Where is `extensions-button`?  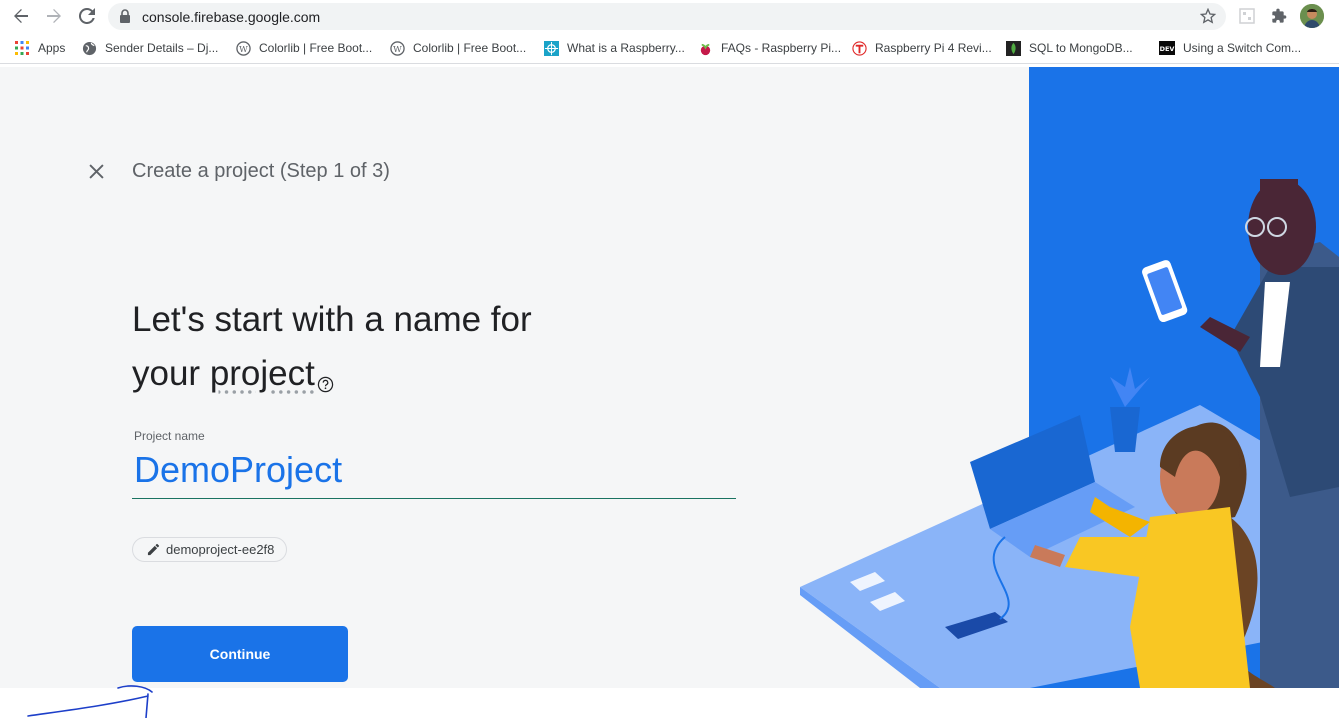
extensions-button is located at coordinates (1279, 16).